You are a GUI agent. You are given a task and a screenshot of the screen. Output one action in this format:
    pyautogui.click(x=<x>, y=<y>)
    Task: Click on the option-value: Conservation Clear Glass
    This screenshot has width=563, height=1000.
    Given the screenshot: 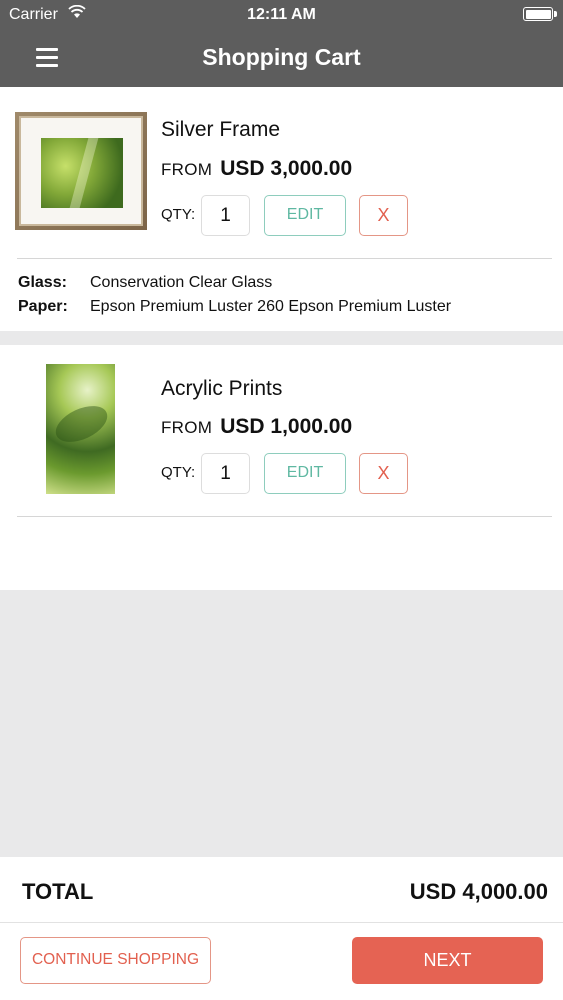 What is the action you would take?
    pyautogui.click(x=181, y=282)
    